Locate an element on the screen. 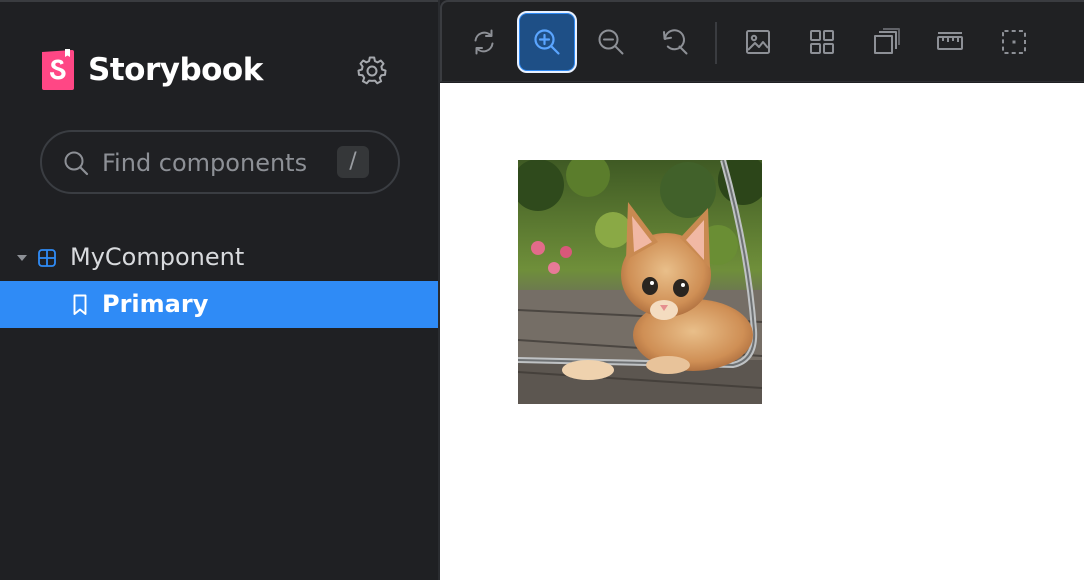  zoom-reset-icon is located at coordinates (675, 42).